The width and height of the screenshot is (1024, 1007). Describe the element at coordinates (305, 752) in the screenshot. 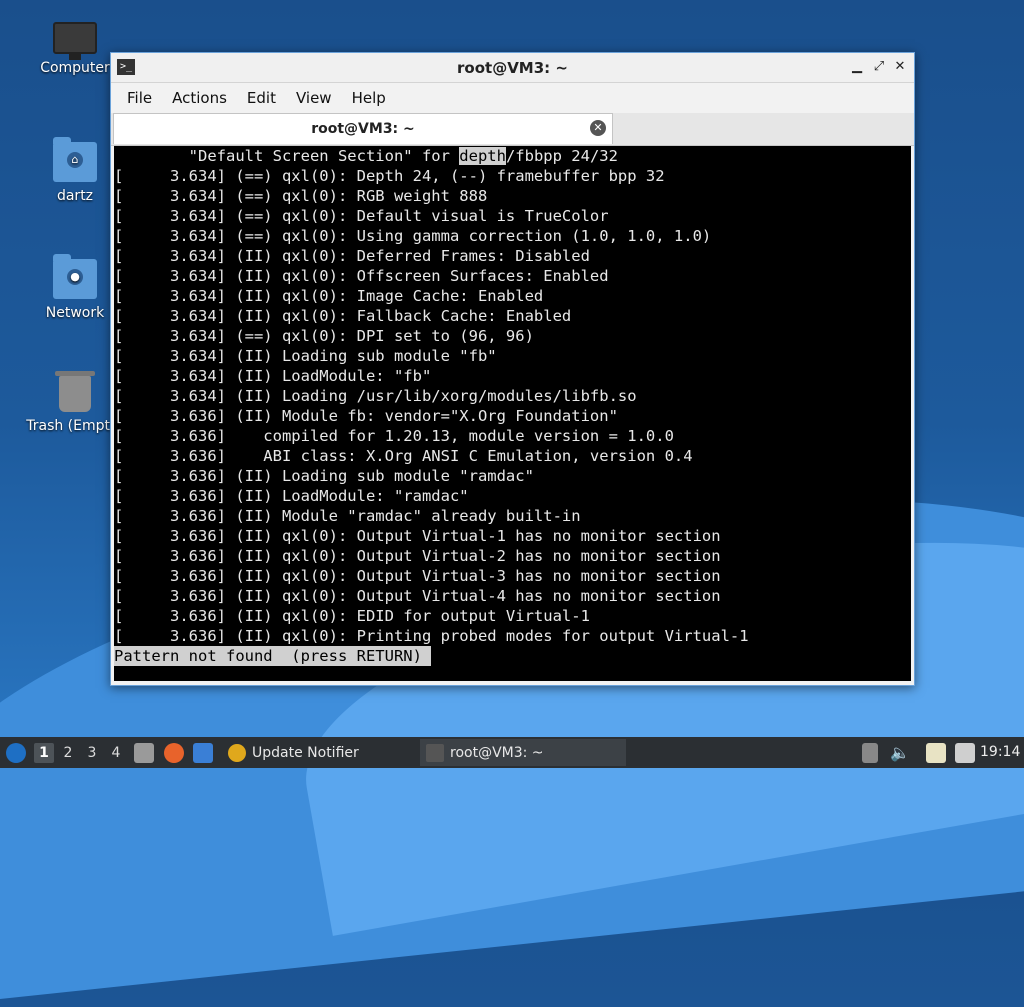

I see `task-label: Update Notifier` at that location.